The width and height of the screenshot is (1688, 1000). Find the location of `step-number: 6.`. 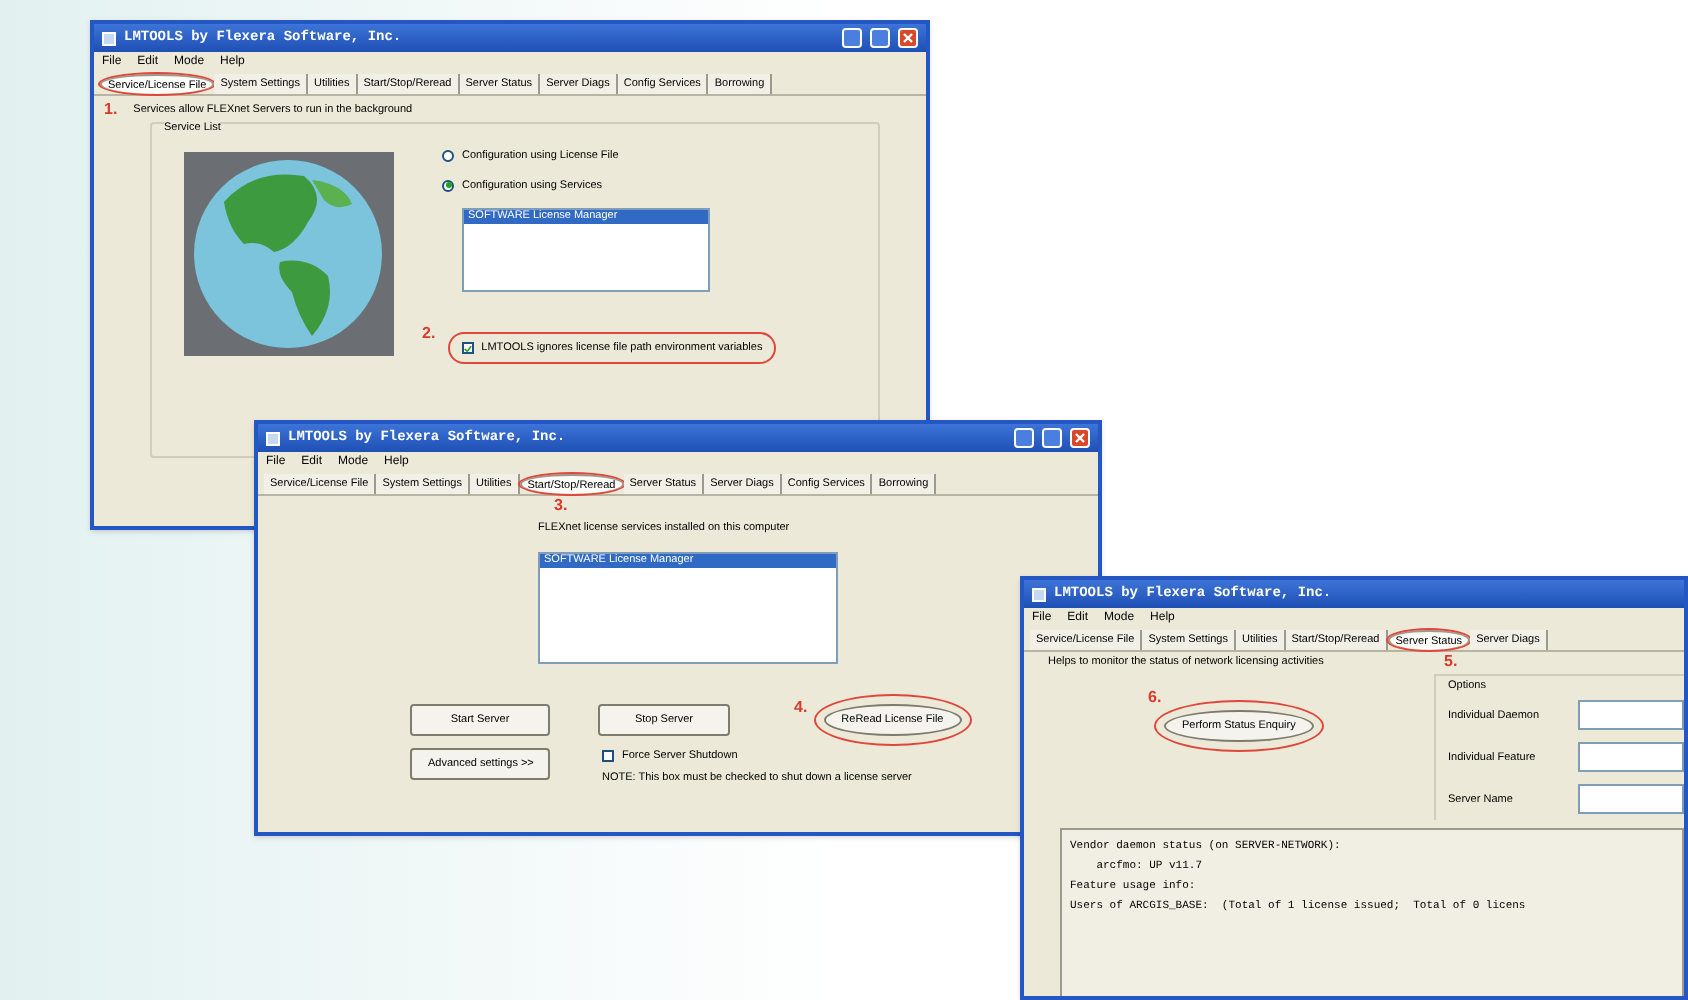

step-number: 6. is located at coordinates (1155, 698).